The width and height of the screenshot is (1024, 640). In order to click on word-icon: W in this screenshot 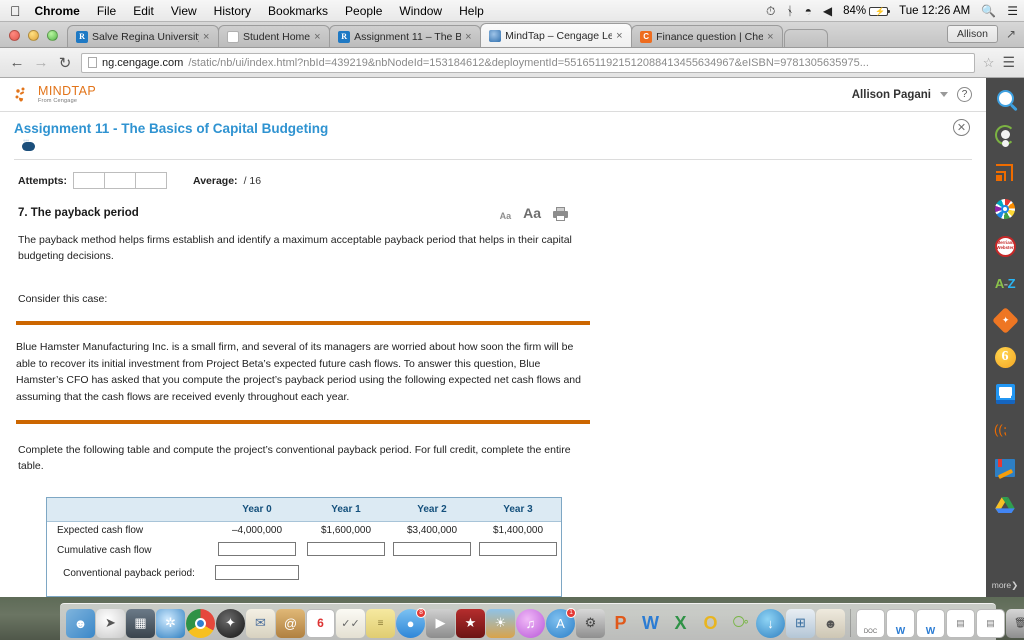, I will do `click(650, 623)`.